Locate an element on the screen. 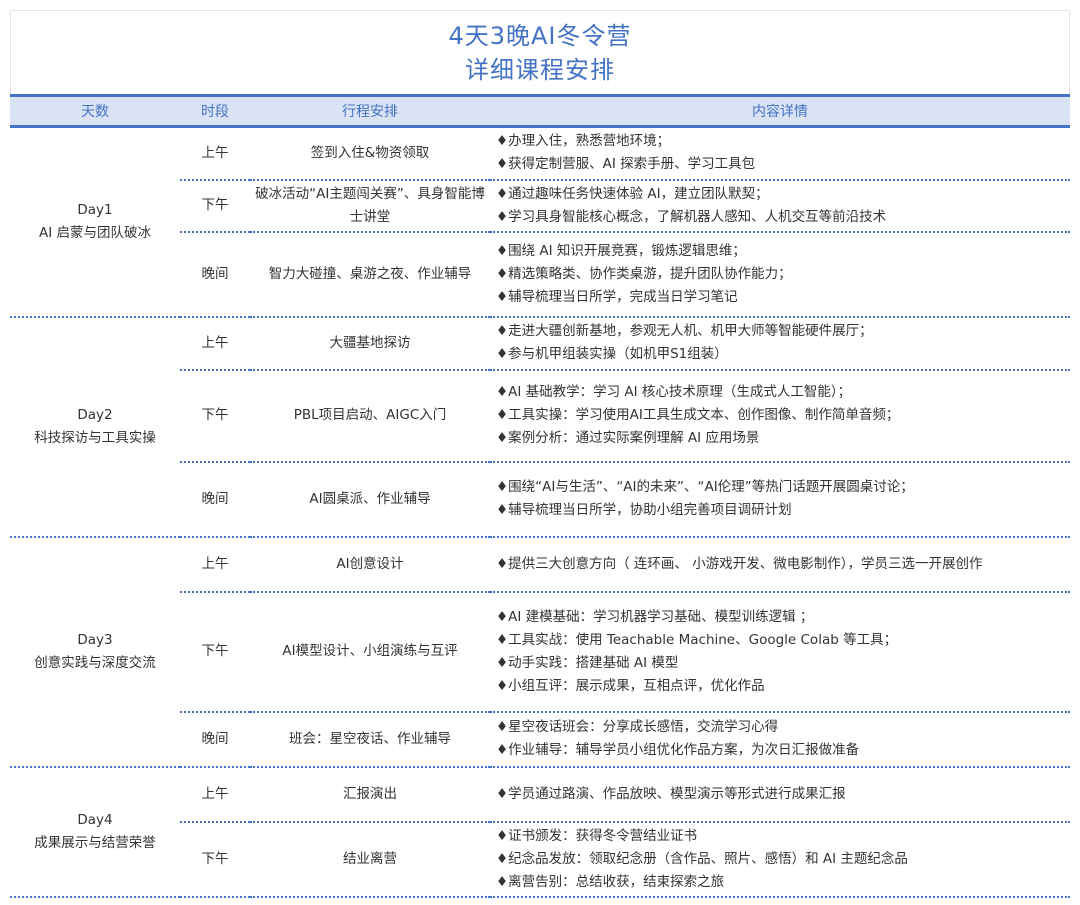 This screenshot has width=1080, height=905. activity-cell: PBL项目启动、AIGC入门 is located at coordinates (370, 416).